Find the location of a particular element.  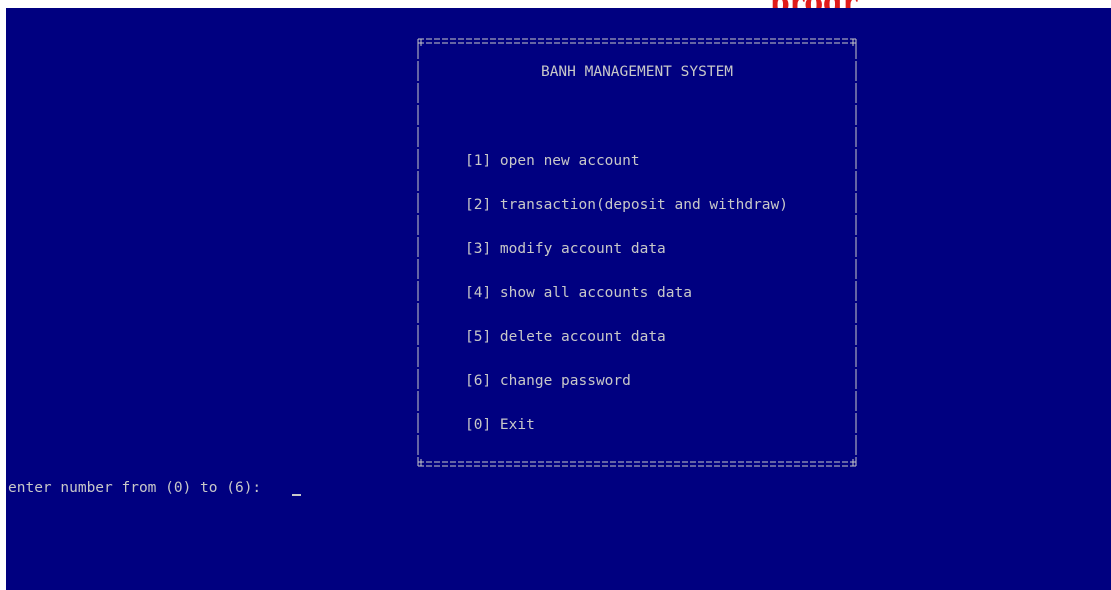

menu-title: BANH MANAGEMENT SYSTEM is located at coordinates (637, 72).